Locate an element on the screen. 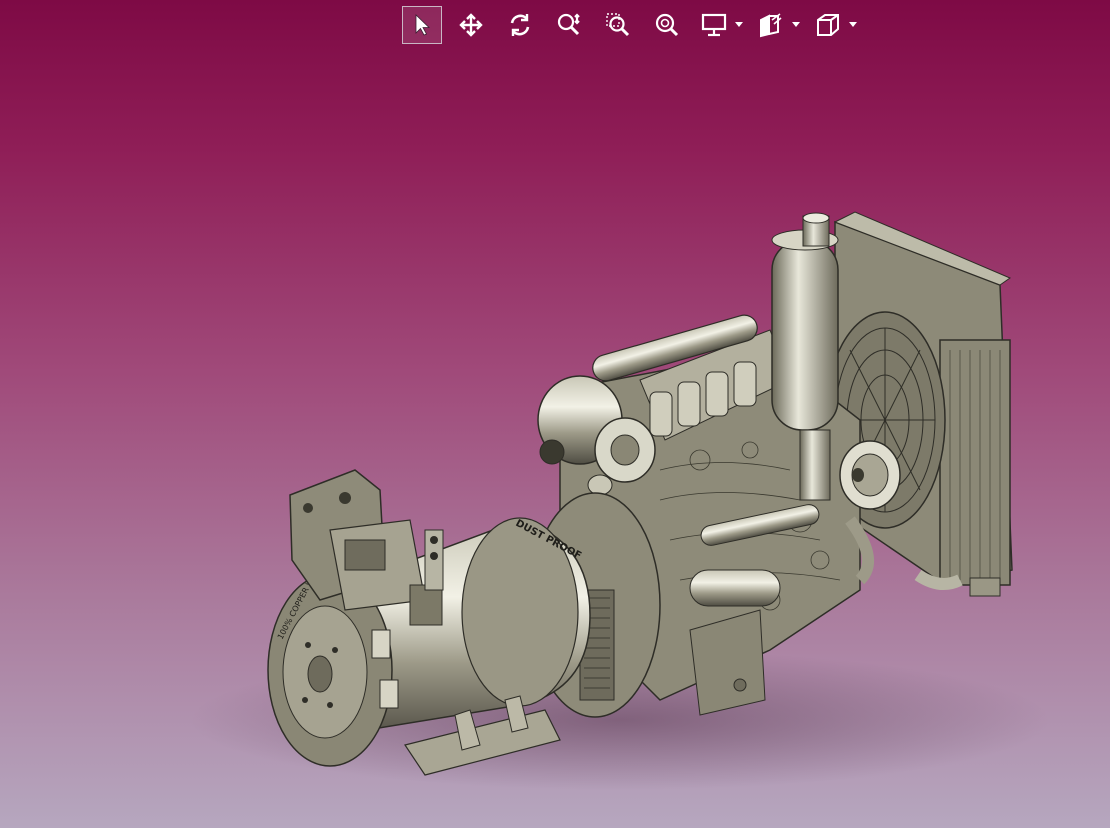 The width and height of the screenshot is (1110, 828). display-mode-dropdown is located at coordinates (739, 25).